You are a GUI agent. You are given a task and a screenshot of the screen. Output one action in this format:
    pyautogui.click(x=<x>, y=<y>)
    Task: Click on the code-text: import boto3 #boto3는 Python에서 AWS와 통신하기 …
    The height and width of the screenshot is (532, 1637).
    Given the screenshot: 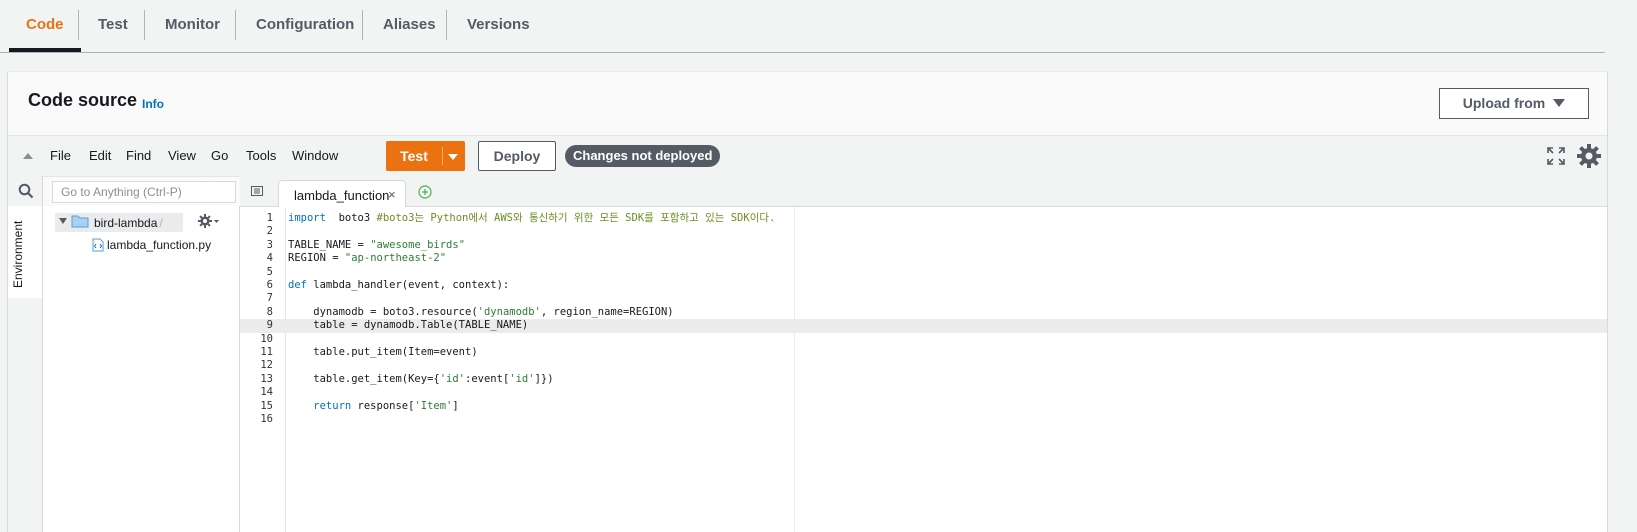 What is the action you would take?
    pyautogui.click(x=531, y=218)
    